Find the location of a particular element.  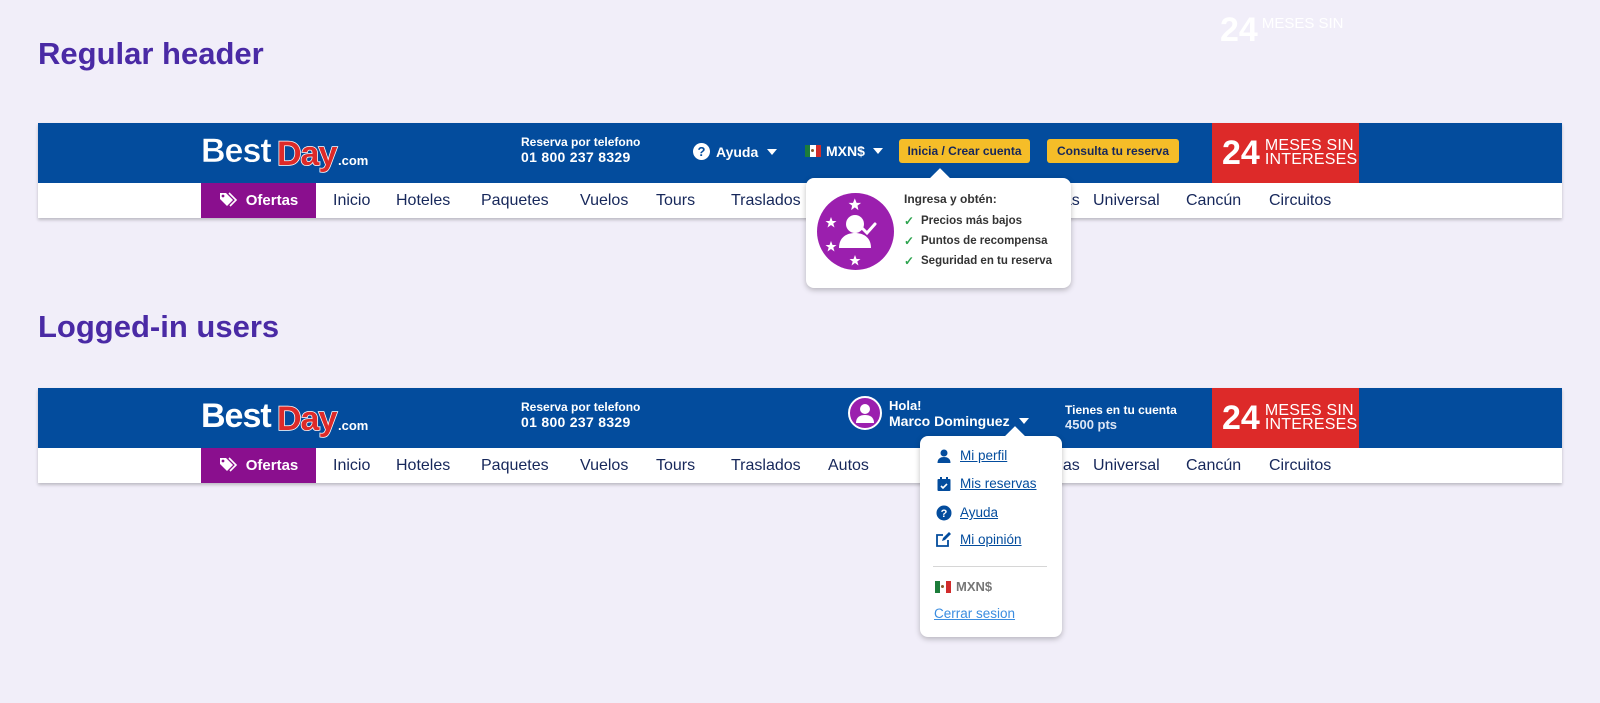

check-reservation-button: Consulta tu reserva is located at coordinates (1113, 151).